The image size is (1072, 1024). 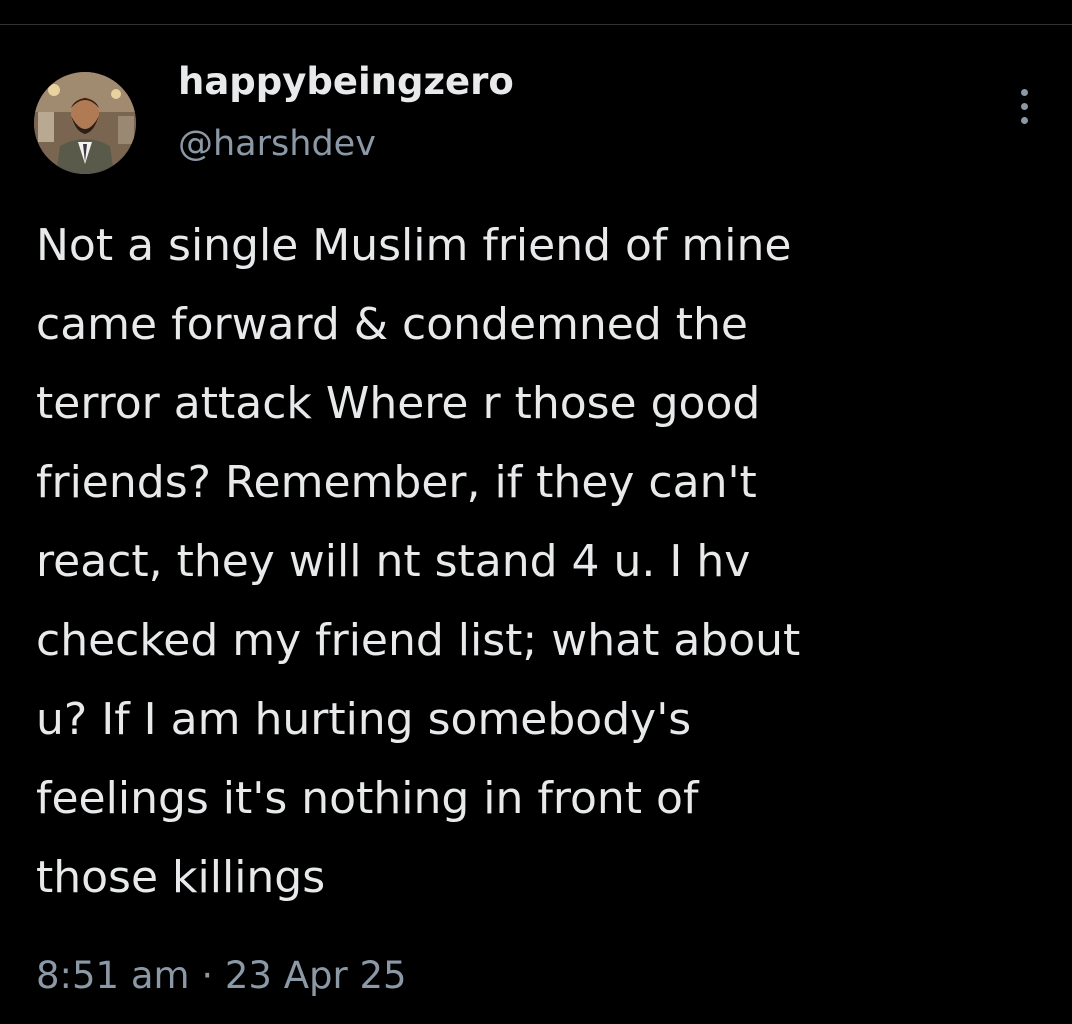 What do you see at coordinates (536, 24) in the screenshot?
I see `top-divider` at bounding box center [536, 24].